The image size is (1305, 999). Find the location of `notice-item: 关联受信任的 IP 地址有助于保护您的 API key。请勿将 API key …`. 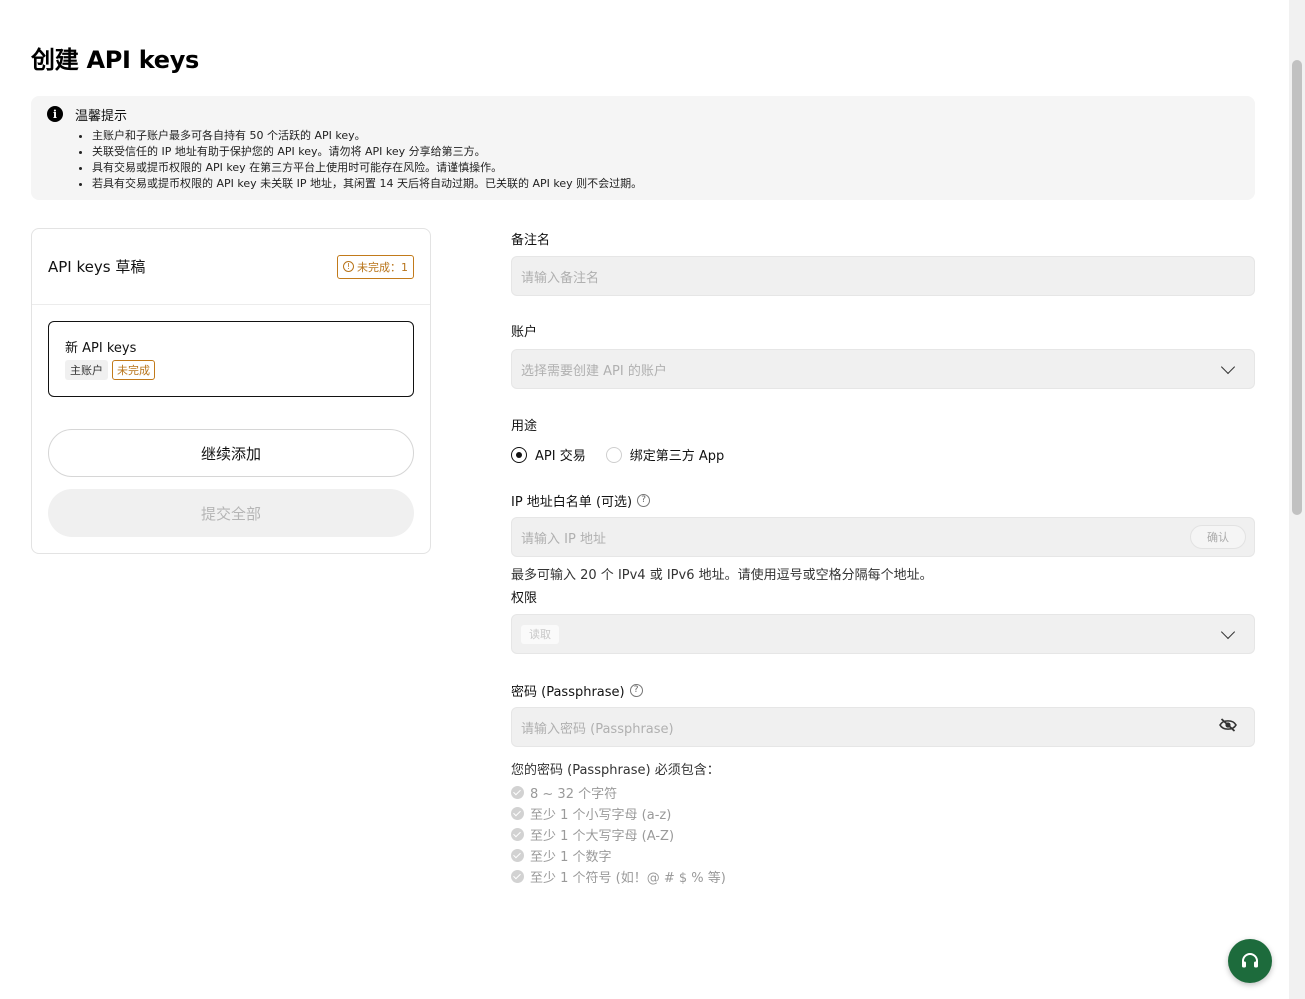

notice-item: 关联受信任的 IP 地址有助于保护您的 API key。请勿将 API key … is located at coordinates (665, 152).